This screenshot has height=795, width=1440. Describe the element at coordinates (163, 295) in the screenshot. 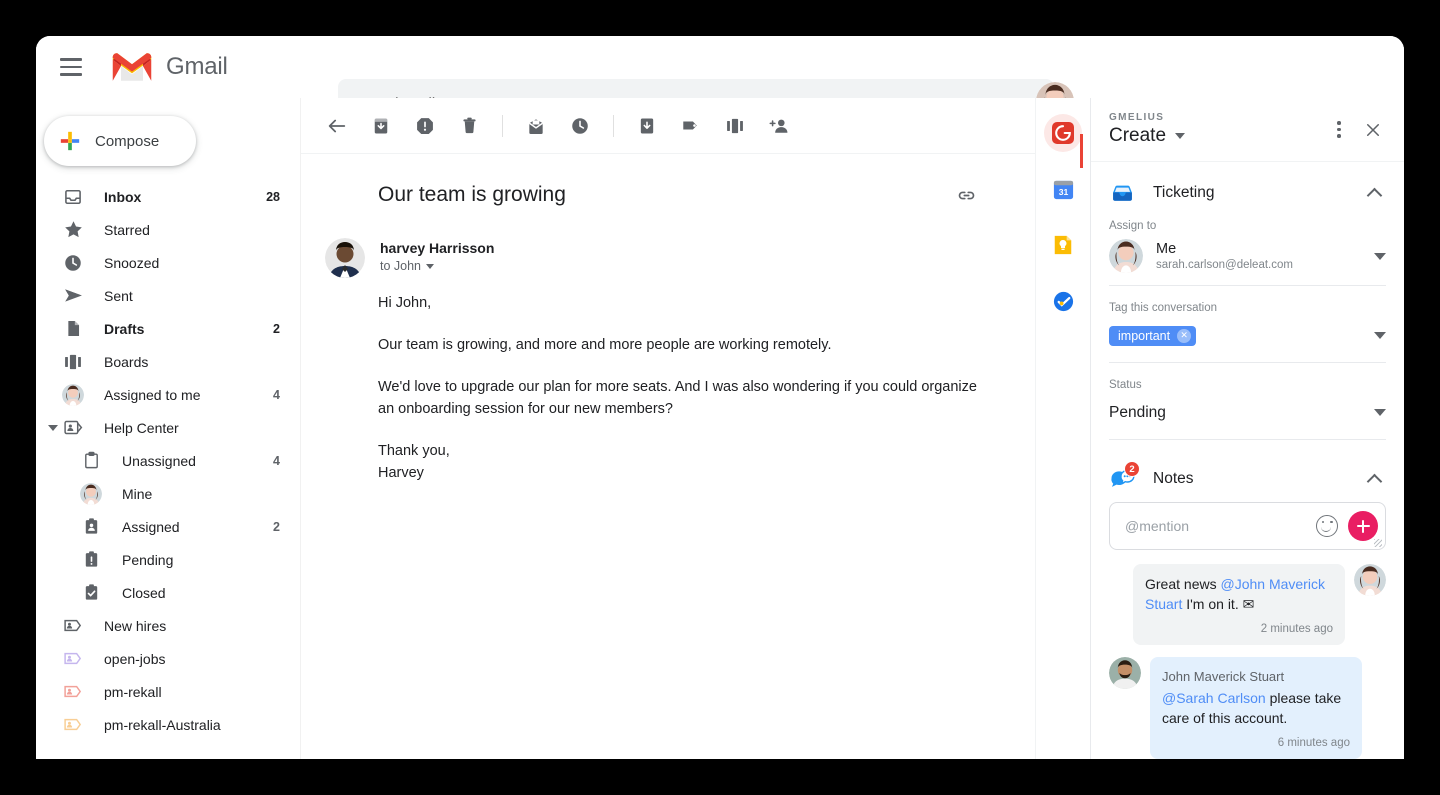

I see `sidebar-item-sent: Sent` at that location.